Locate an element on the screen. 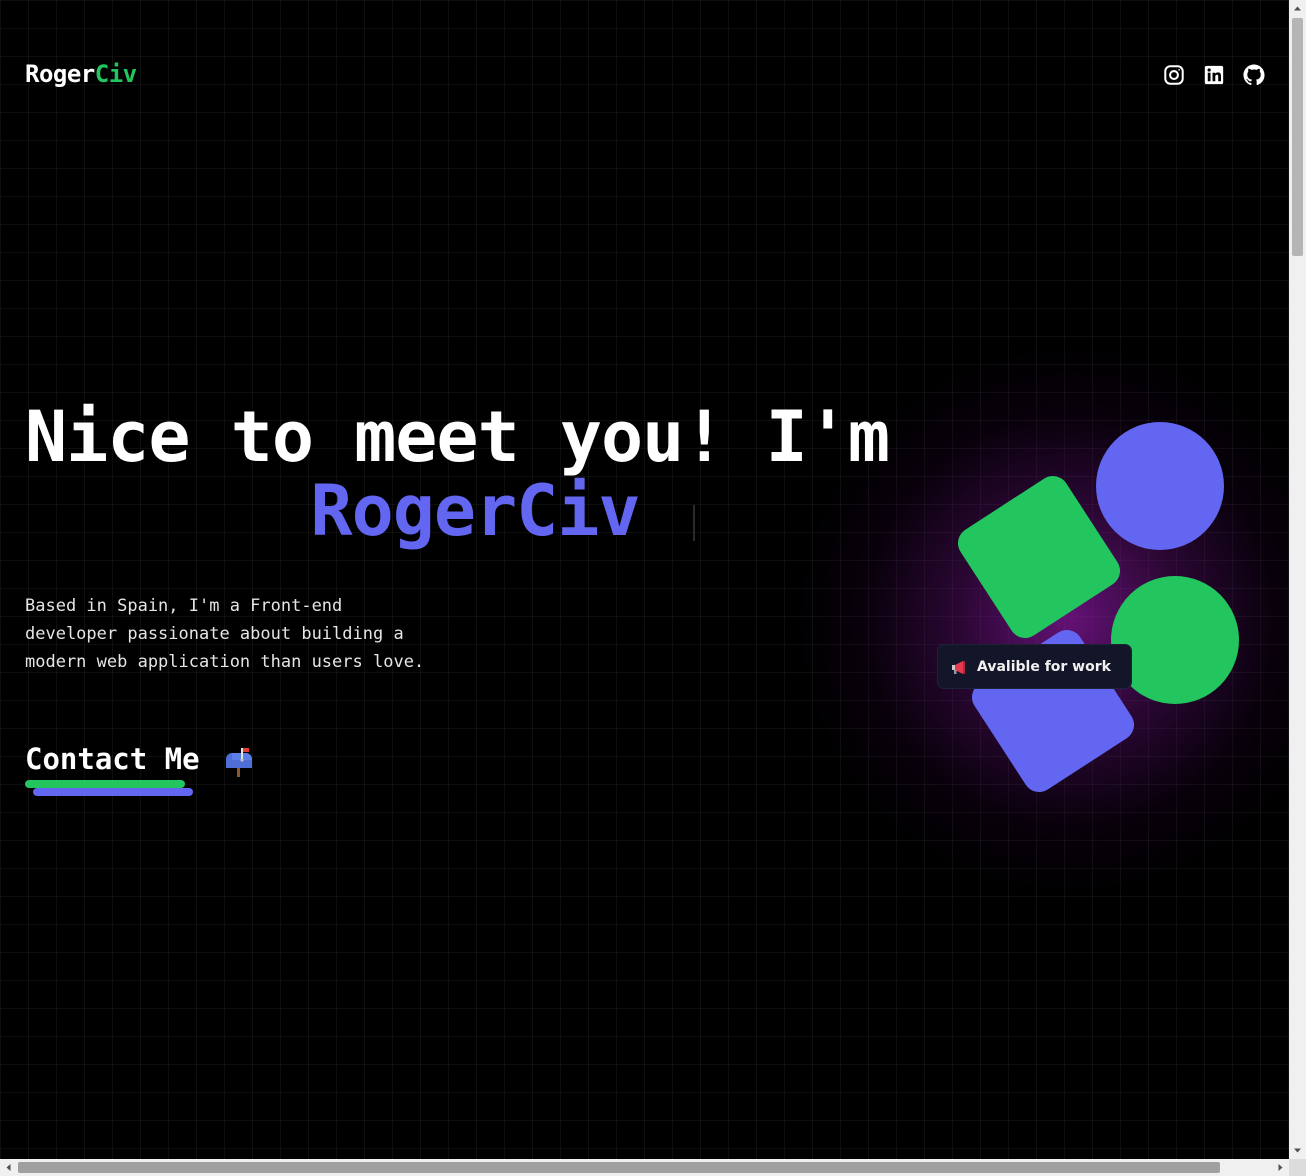 The width and height of the screenshot is (1306, 1176). hero-name: RogerCiv is located at coordinates (475, 511).